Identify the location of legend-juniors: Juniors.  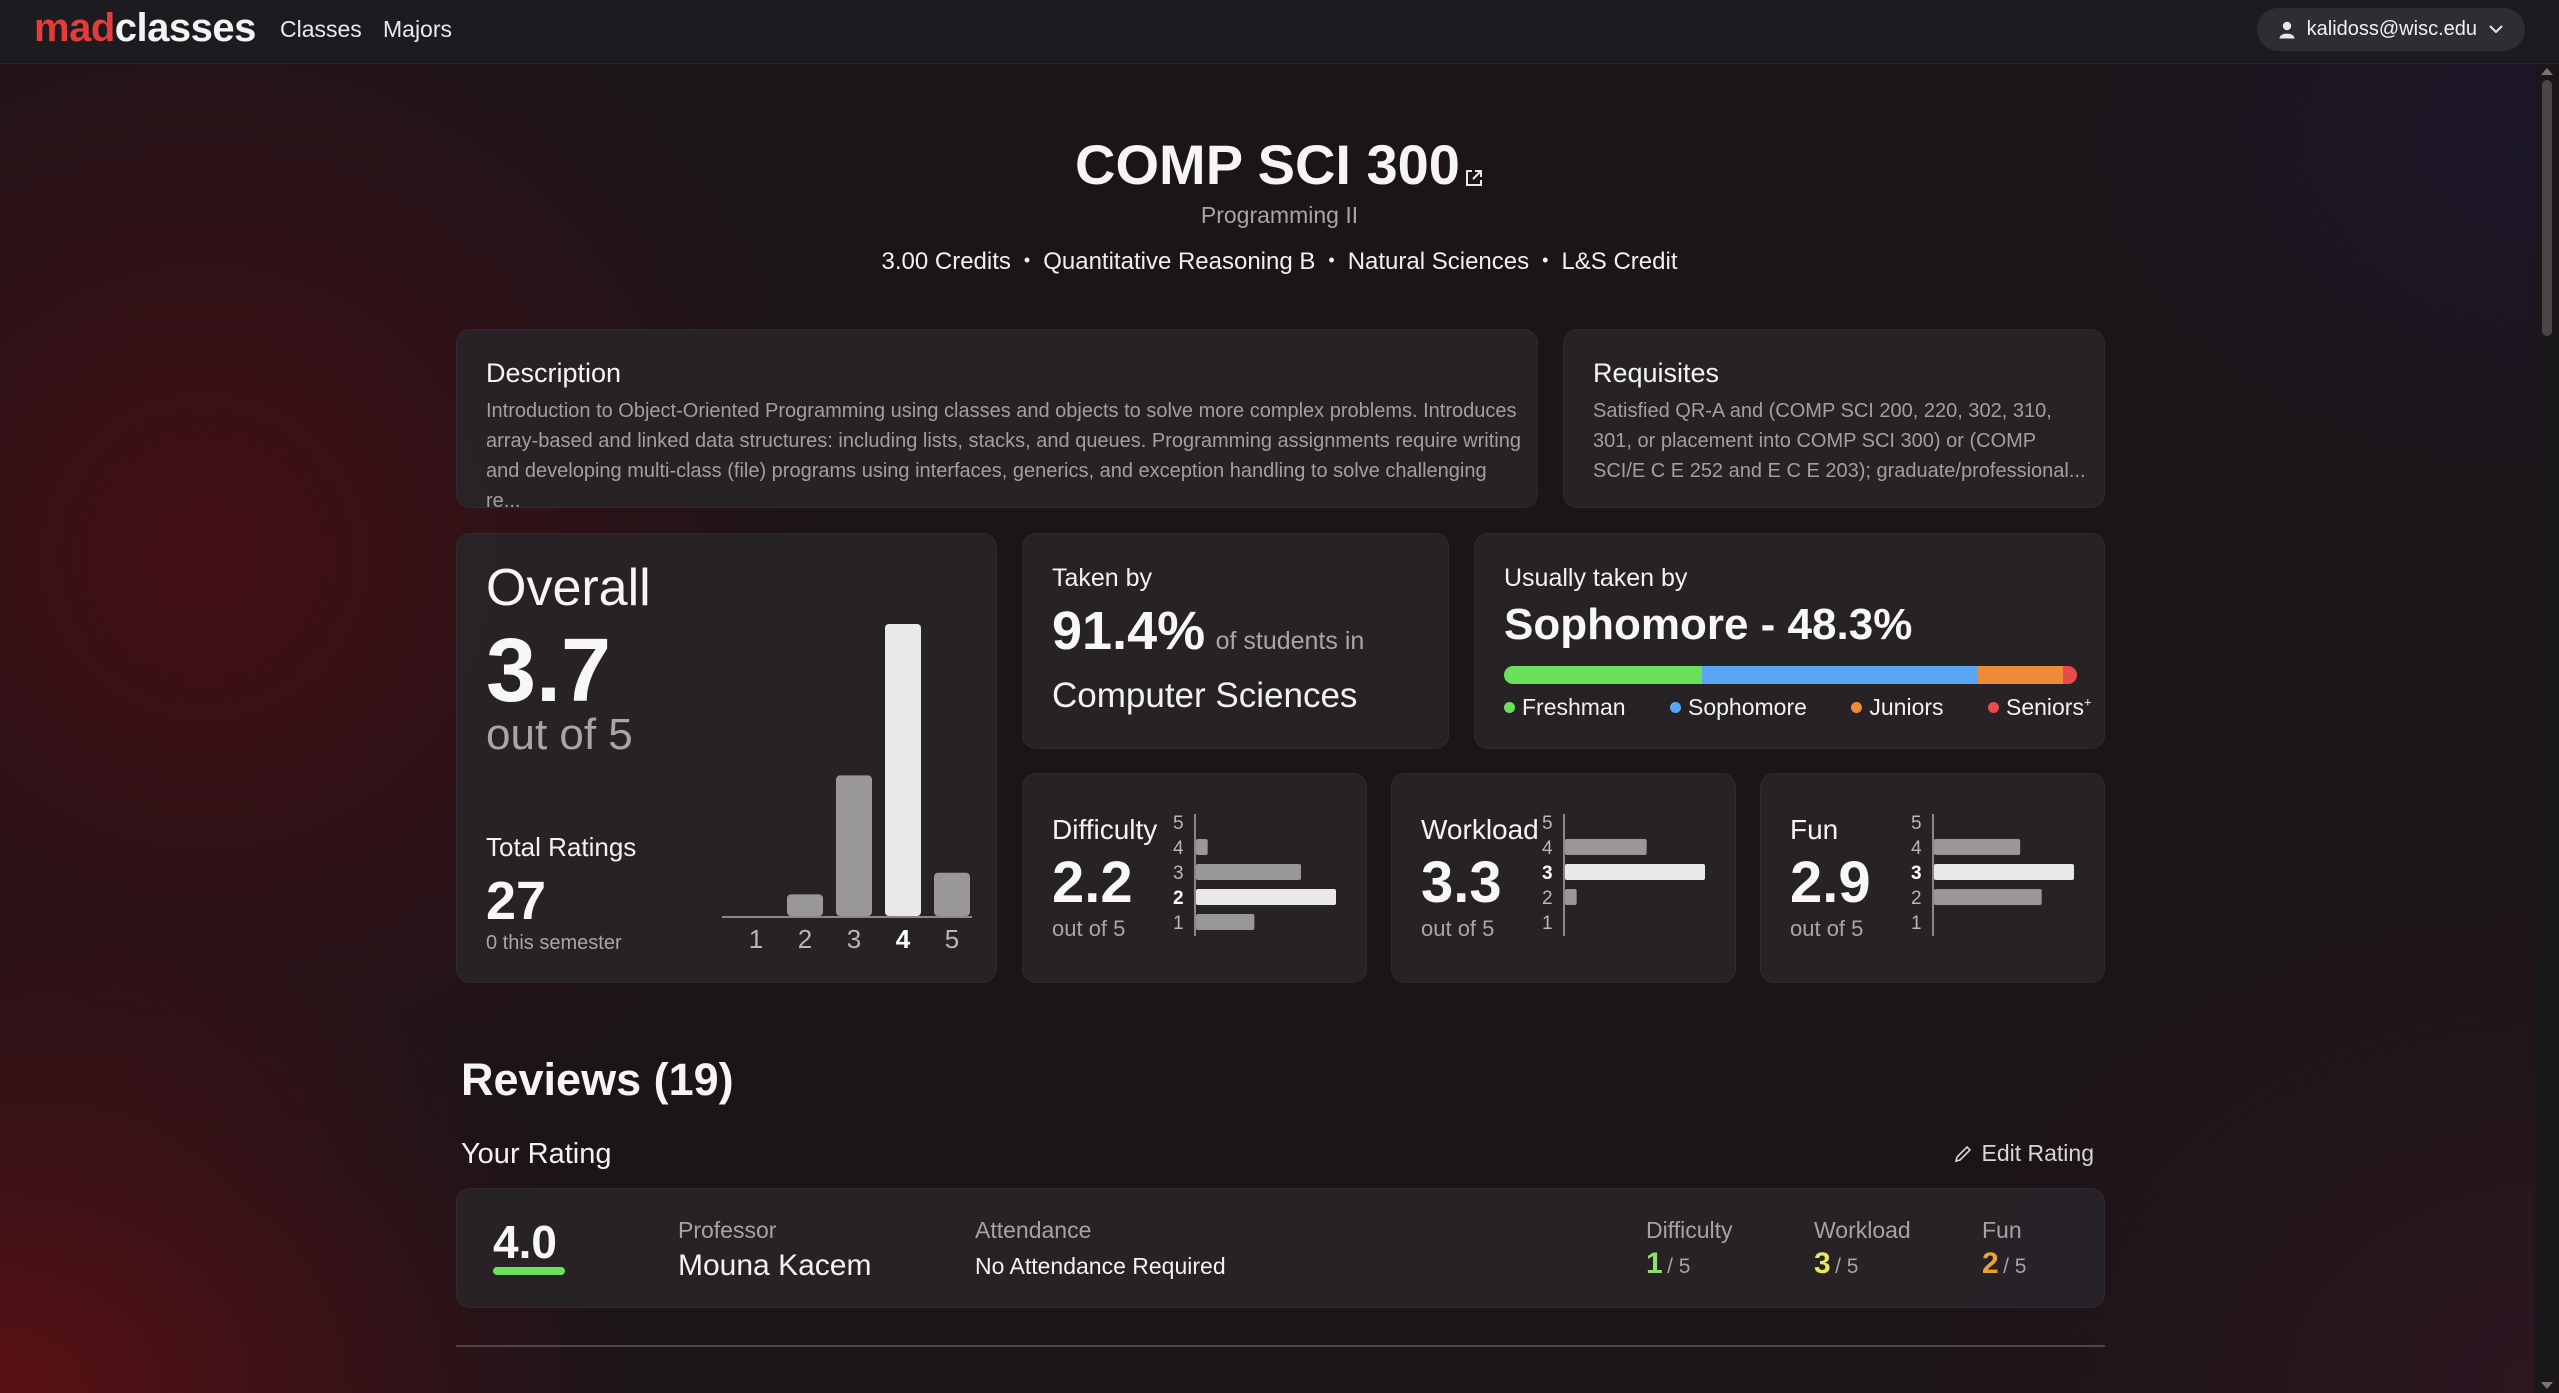
(1897, 707).